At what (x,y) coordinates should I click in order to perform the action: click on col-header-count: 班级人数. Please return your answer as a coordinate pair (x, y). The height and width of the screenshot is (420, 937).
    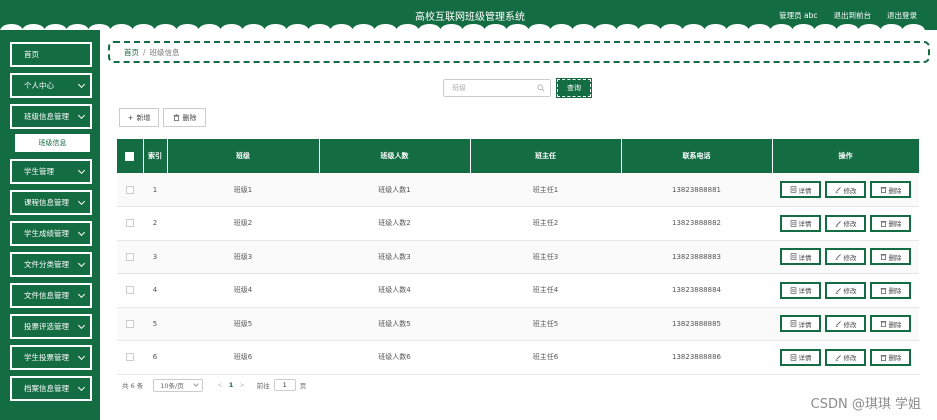
    Looking at the image, I should click on (395, 156).